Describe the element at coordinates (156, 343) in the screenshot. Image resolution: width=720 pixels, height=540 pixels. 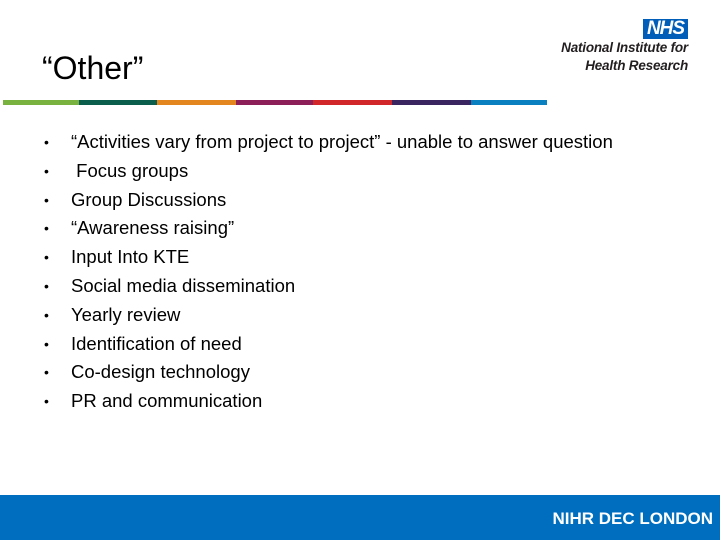
I see `bullet-text: Identification of need` at that location.